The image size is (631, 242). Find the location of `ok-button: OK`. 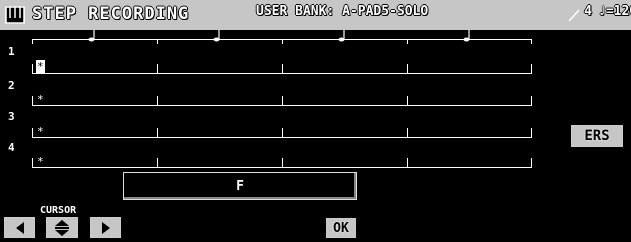

ok-button: OK is located at coordinates (341, 228).